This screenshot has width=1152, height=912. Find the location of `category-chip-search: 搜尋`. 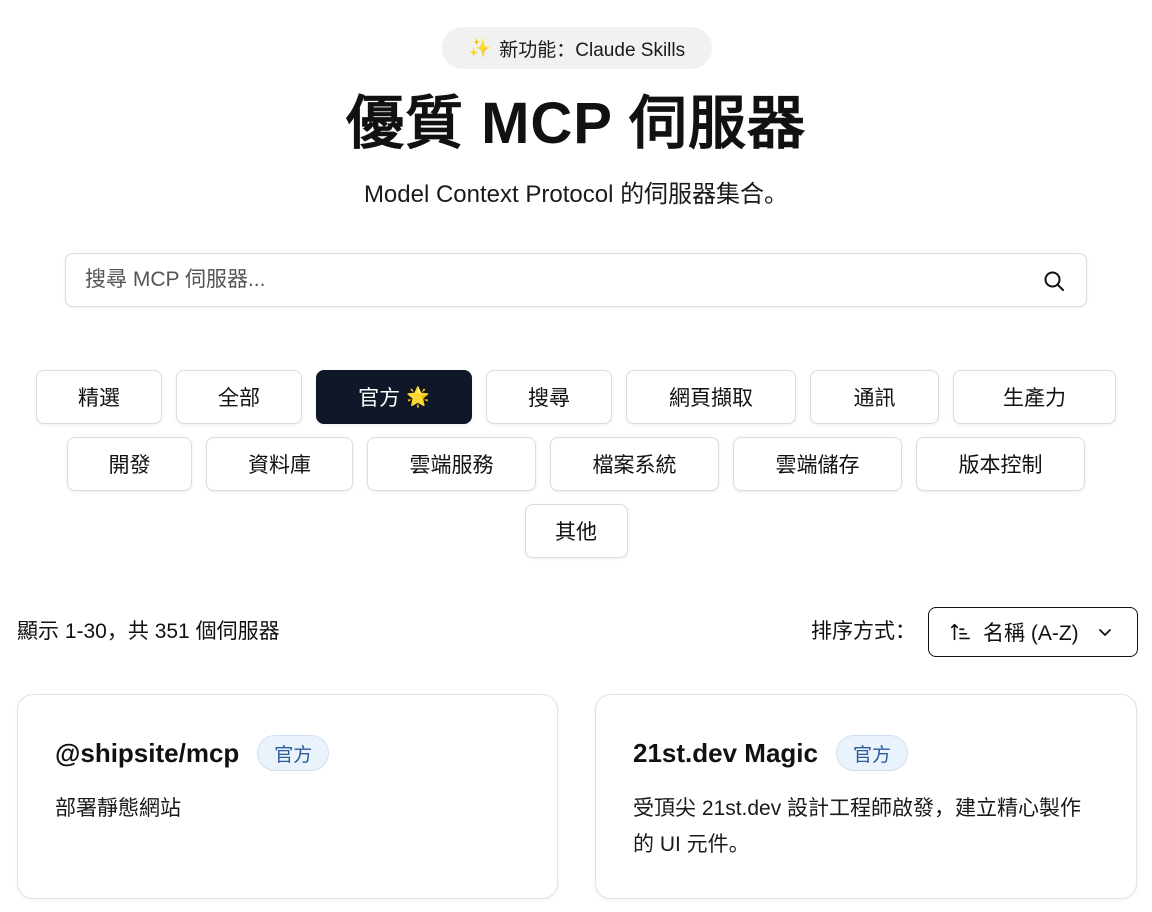

category-chip-search: 搜尋 is located at coordinates (549, 397).